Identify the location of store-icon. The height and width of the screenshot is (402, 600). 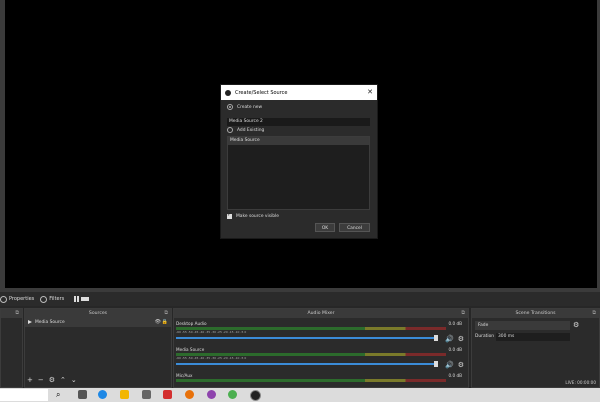
(146, 394).